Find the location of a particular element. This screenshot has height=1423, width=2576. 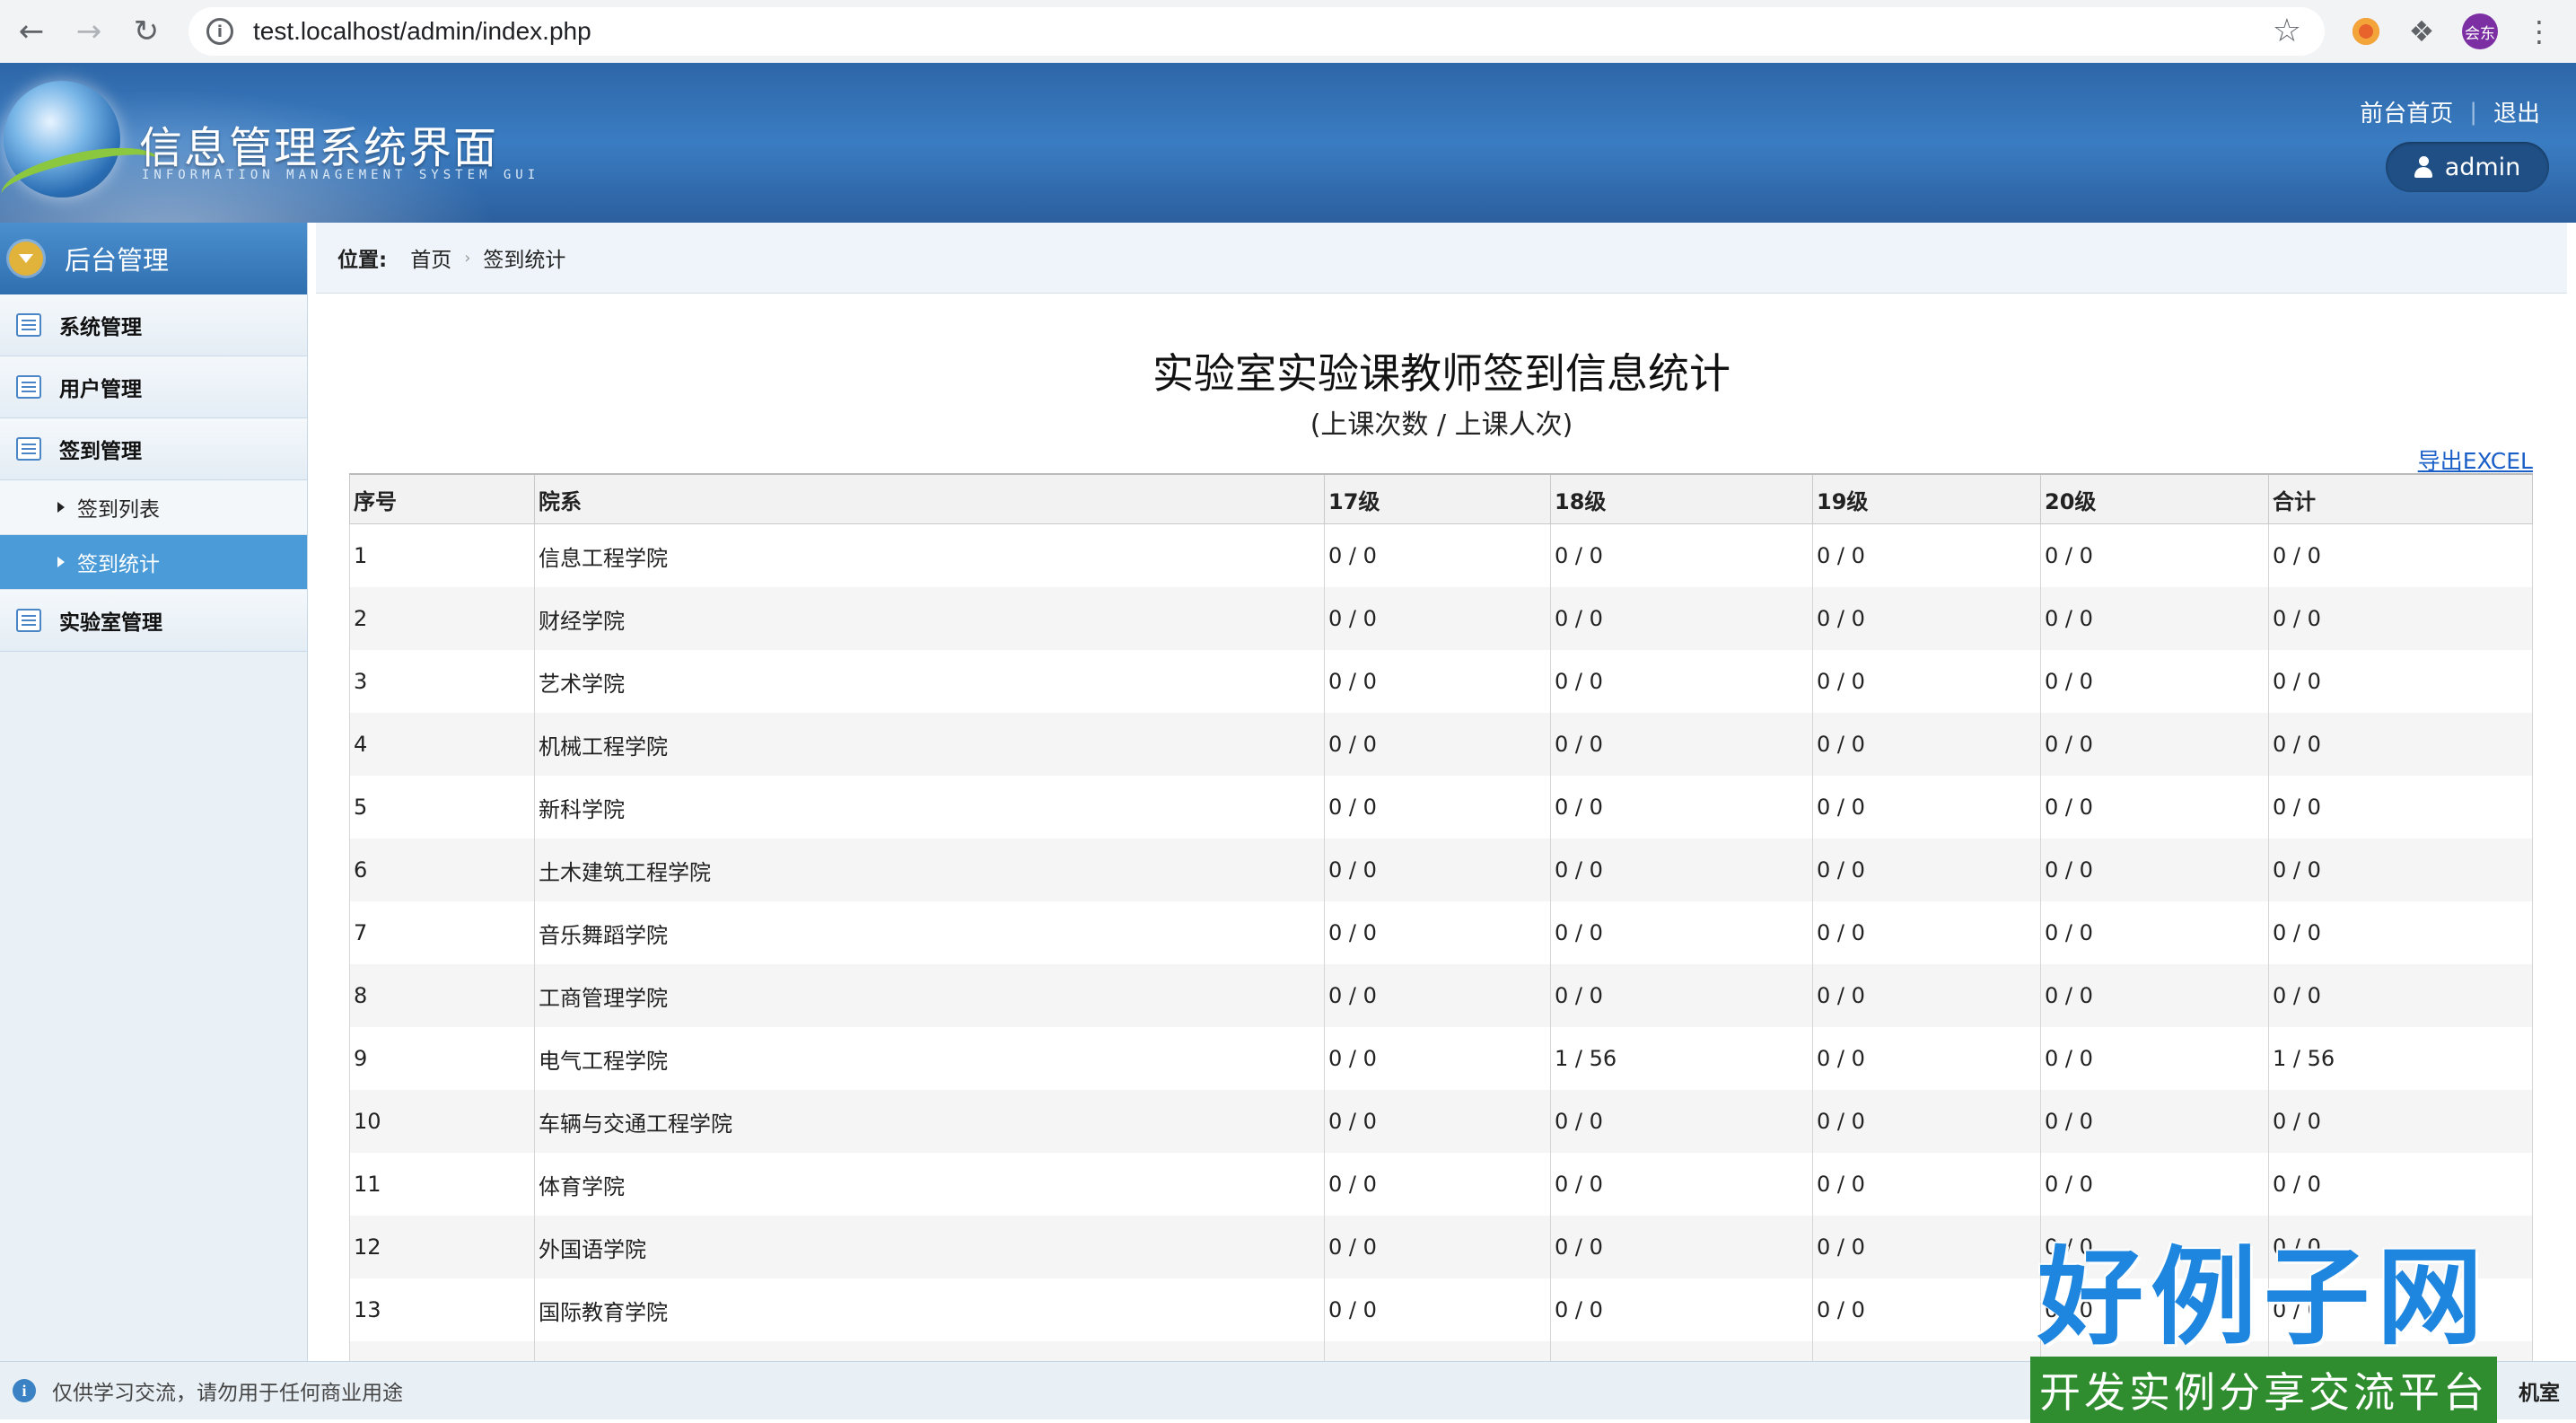

table-cell: 3 is located at coordinates (442, 681).